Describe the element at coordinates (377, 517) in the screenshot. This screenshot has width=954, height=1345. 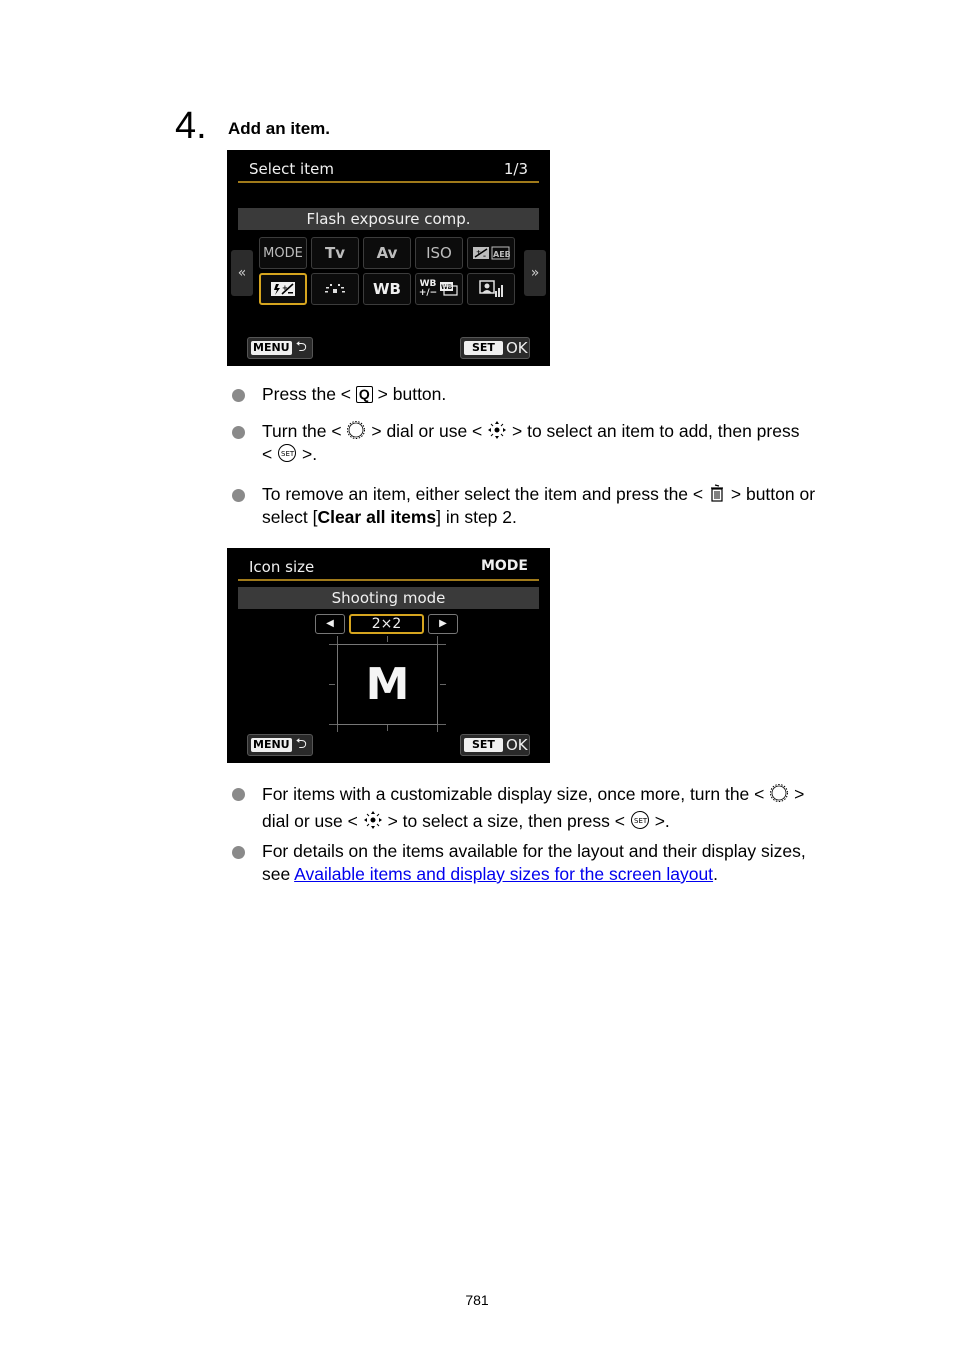
I see `menu-reference: Clear all items` at that location.